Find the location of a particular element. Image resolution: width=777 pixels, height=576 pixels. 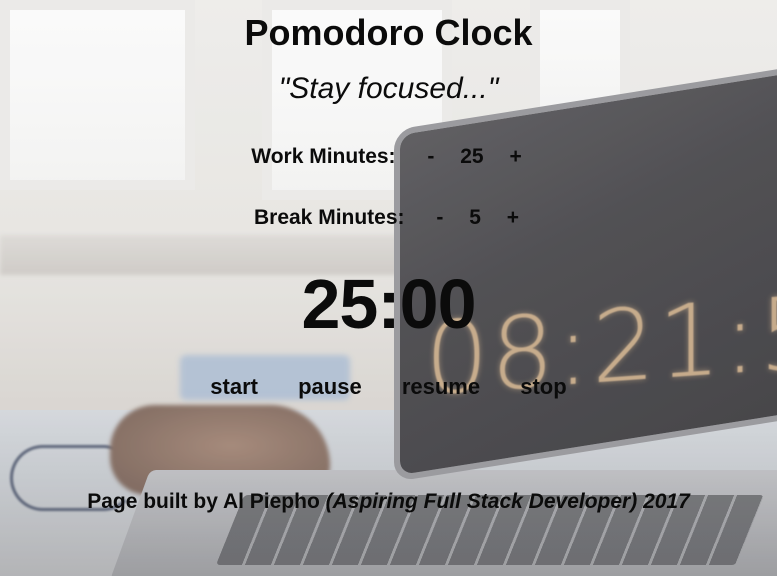

work-minutes-setting: Work Minutes: - 25 + is located at coordinates (388, 157).